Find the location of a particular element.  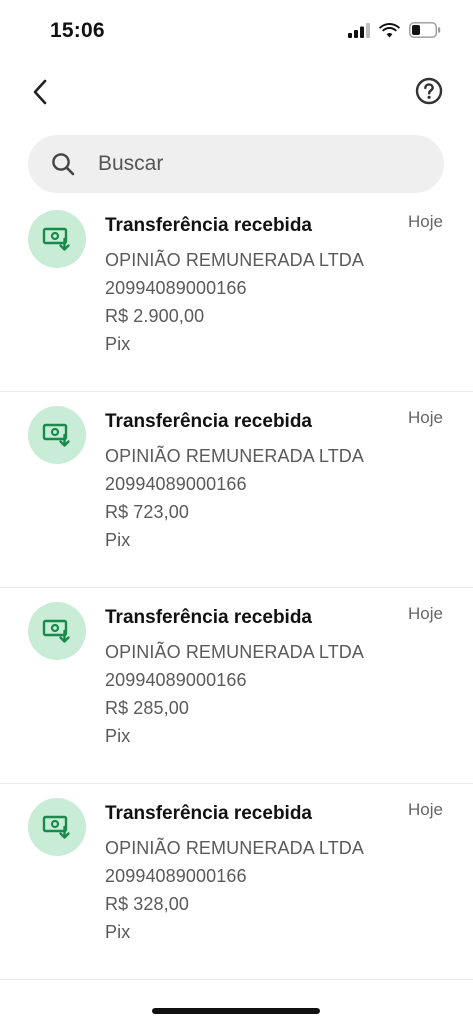

search-icon is located at coordinates (63, 164).